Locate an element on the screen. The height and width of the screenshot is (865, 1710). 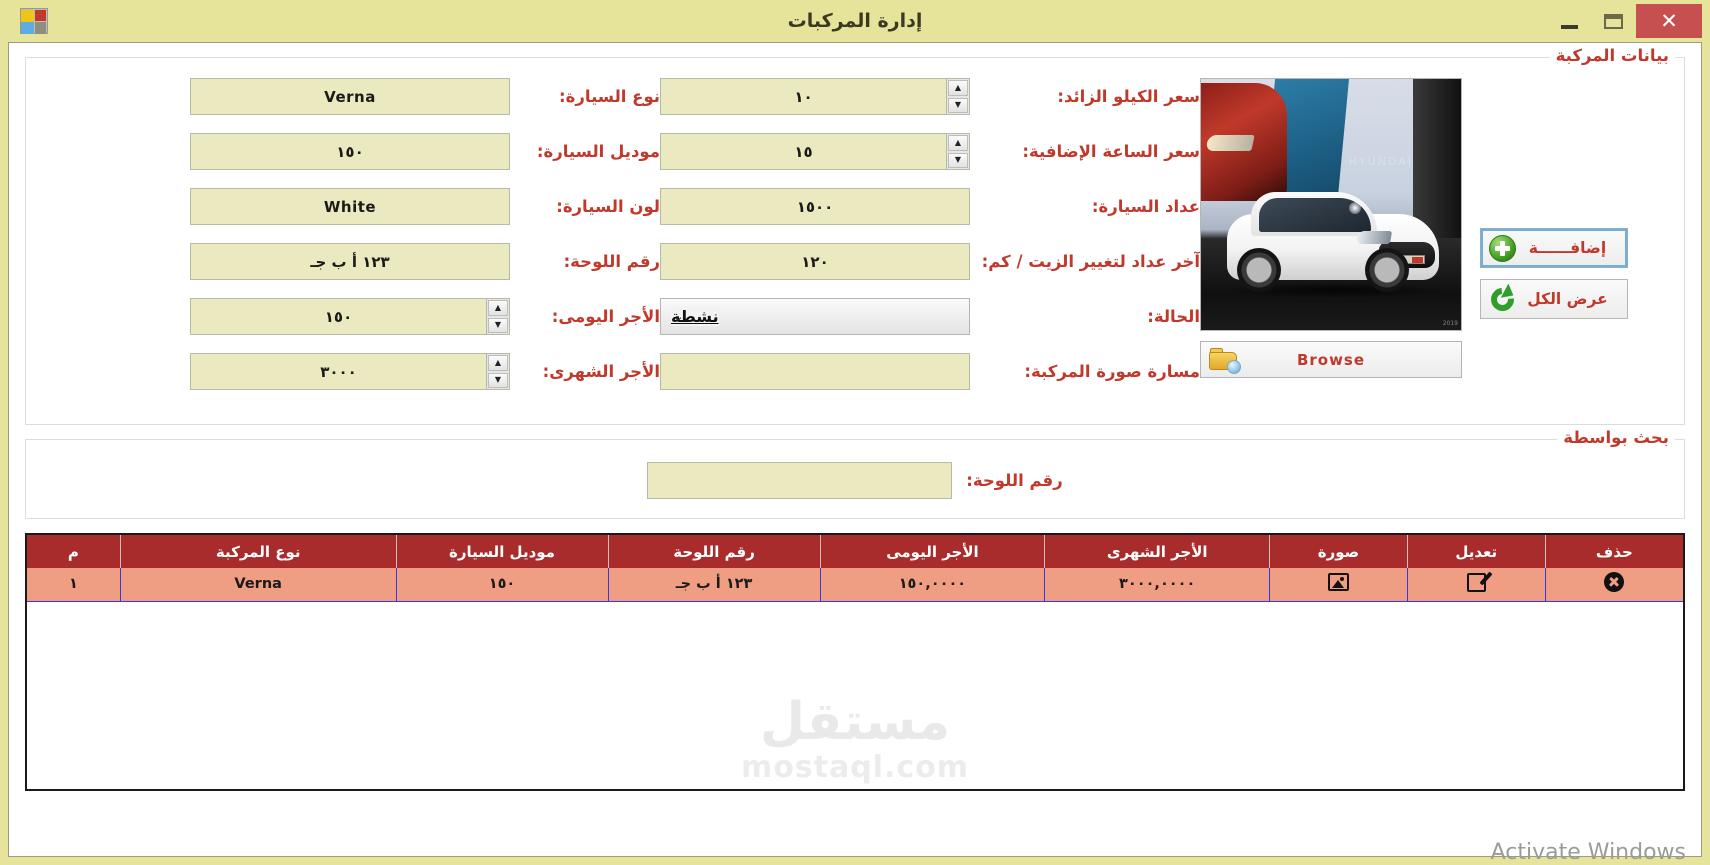
column-header-model: موديل السيارة is located at coordinates (502, 551).